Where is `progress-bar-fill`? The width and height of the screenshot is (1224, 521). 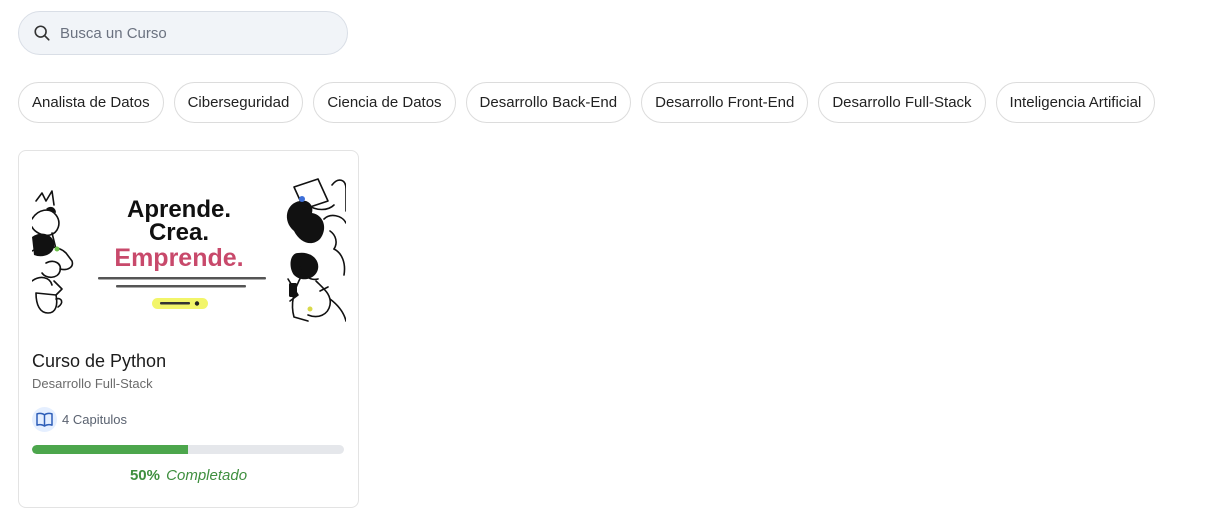 progress-bar-fill is located at coordinates (110, 449).